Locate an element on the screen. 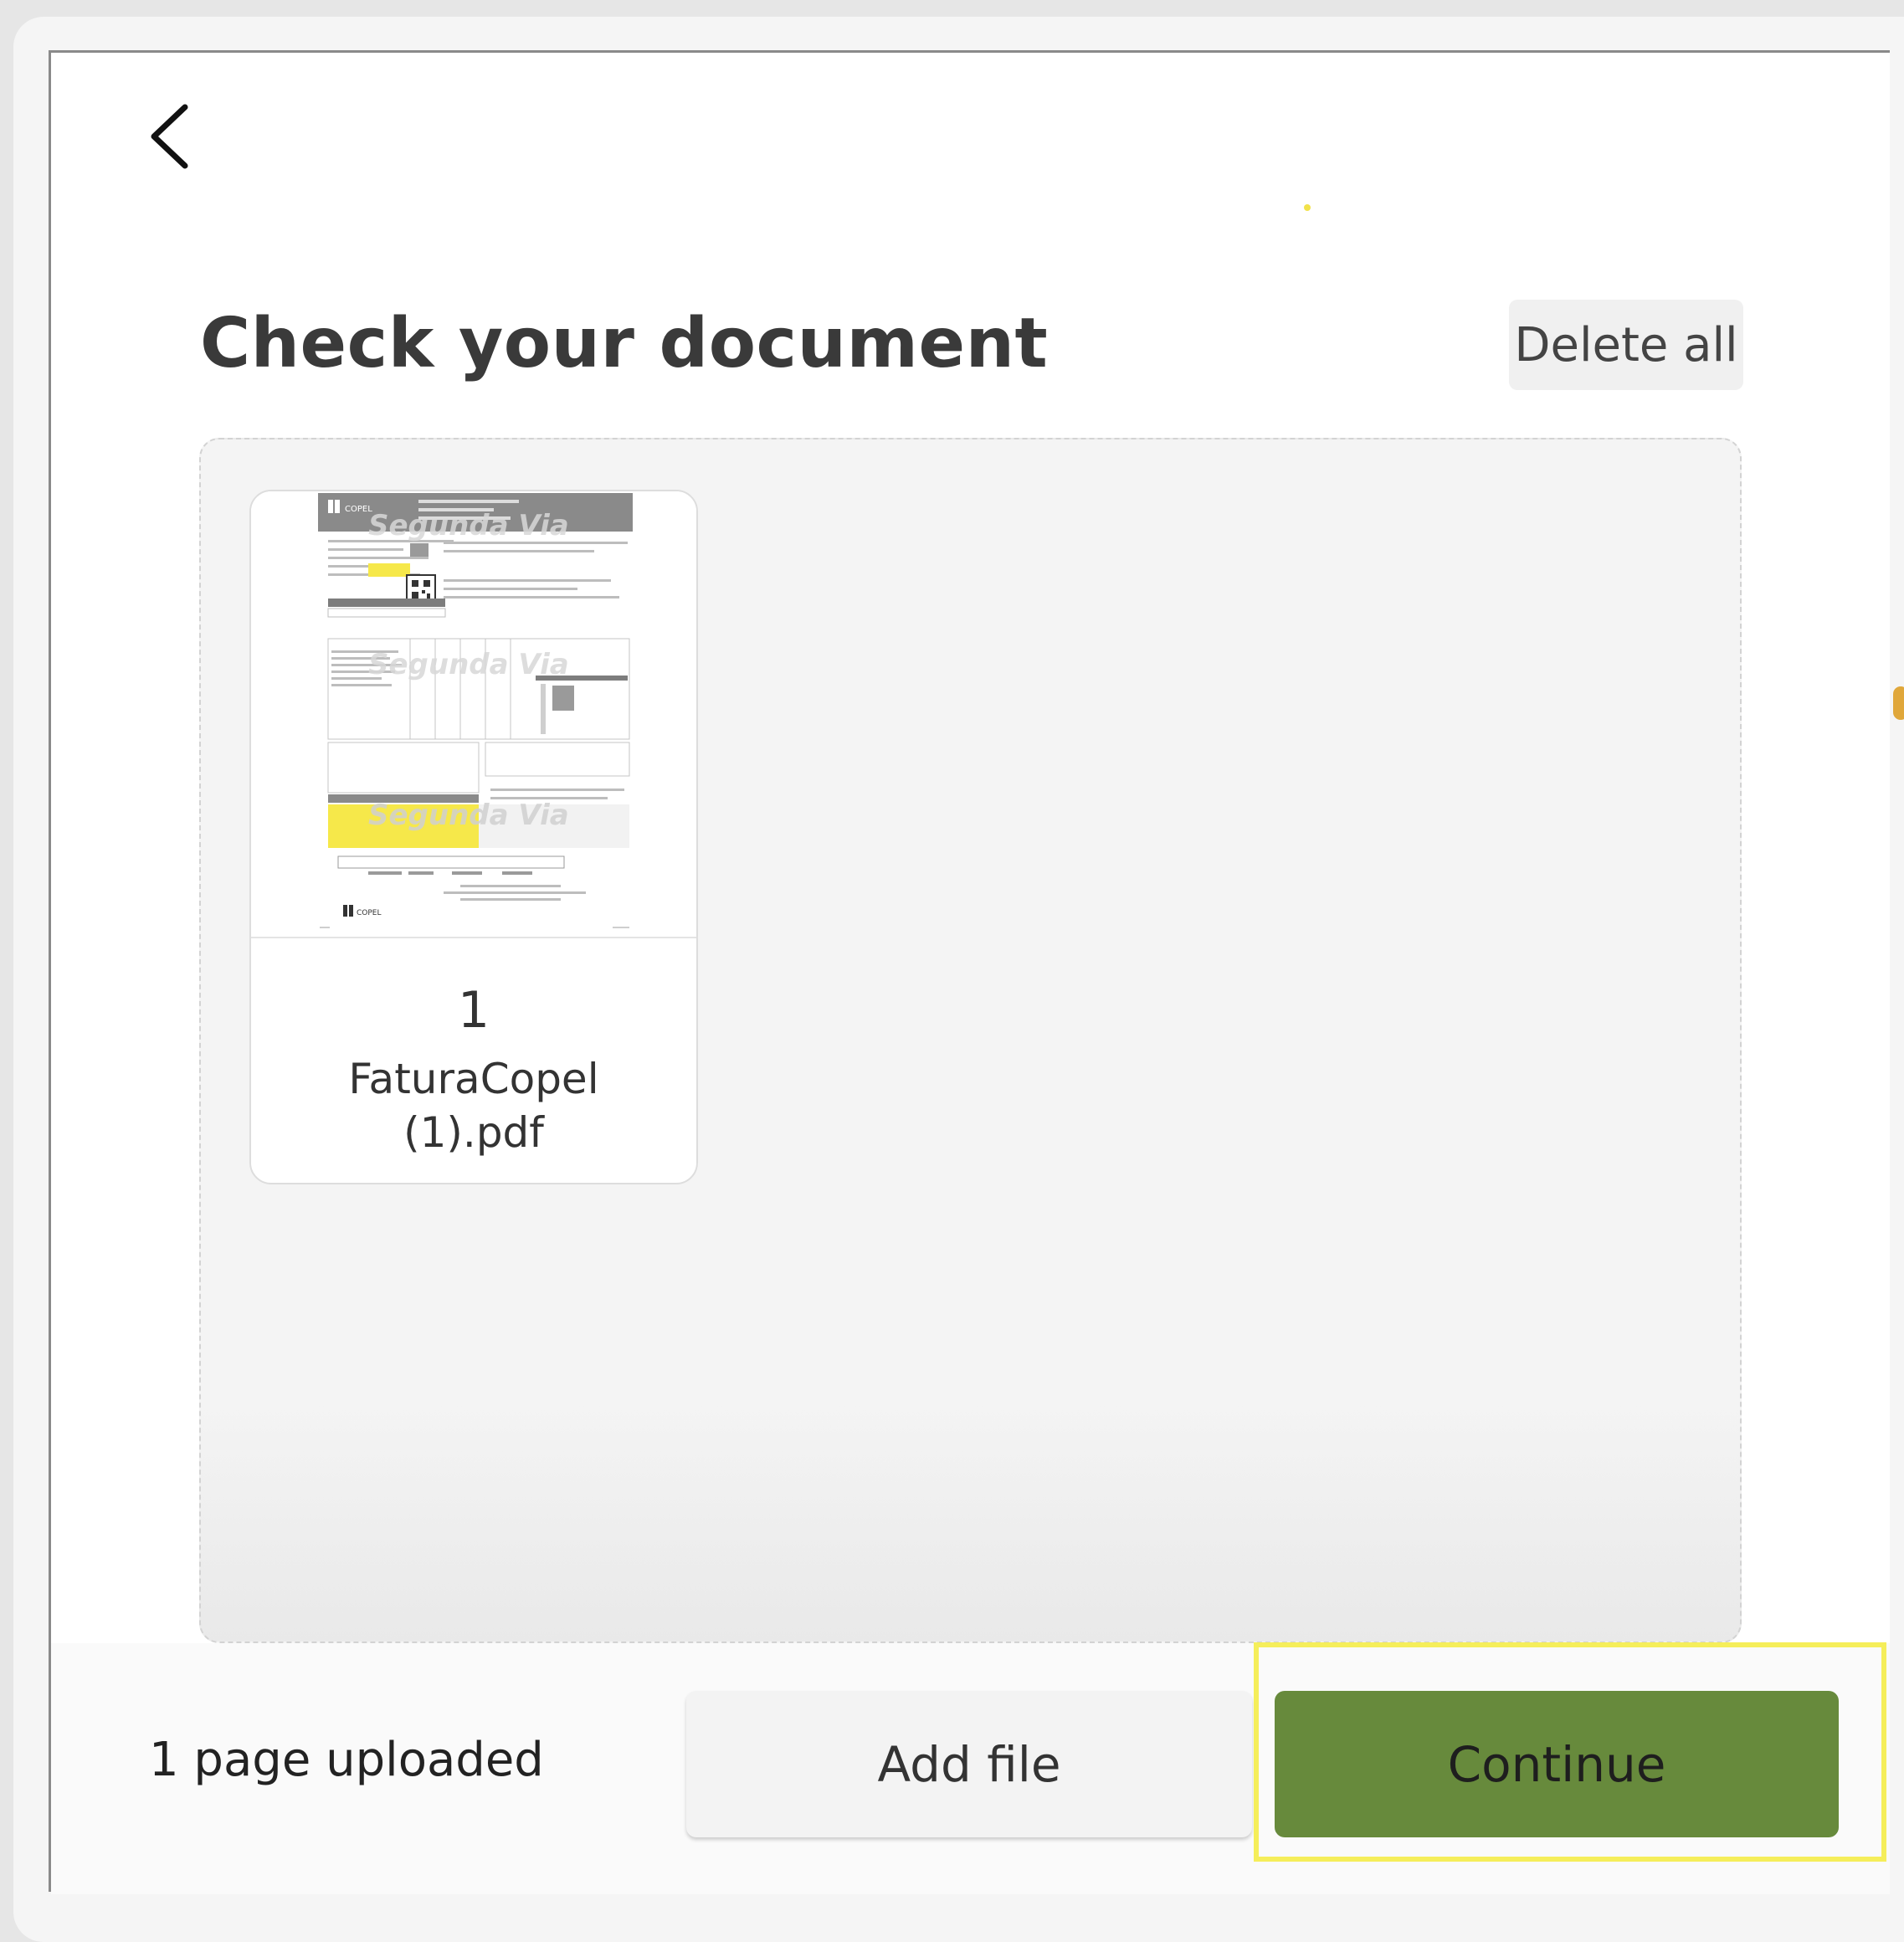 The image size is (1904, 1942). back-button is located at coordinates (168, 136).